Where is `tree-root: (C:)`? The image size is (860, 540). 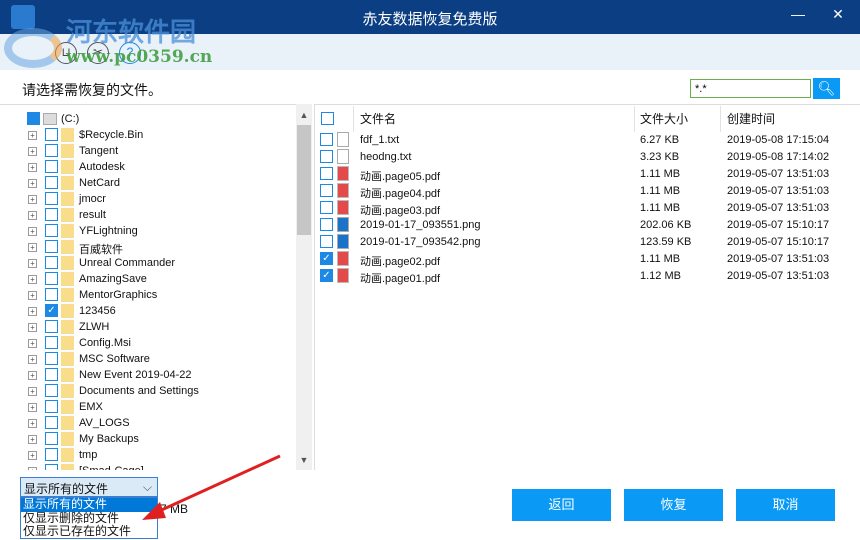 tree-root: (C:) is located at coordinates (148, 119).